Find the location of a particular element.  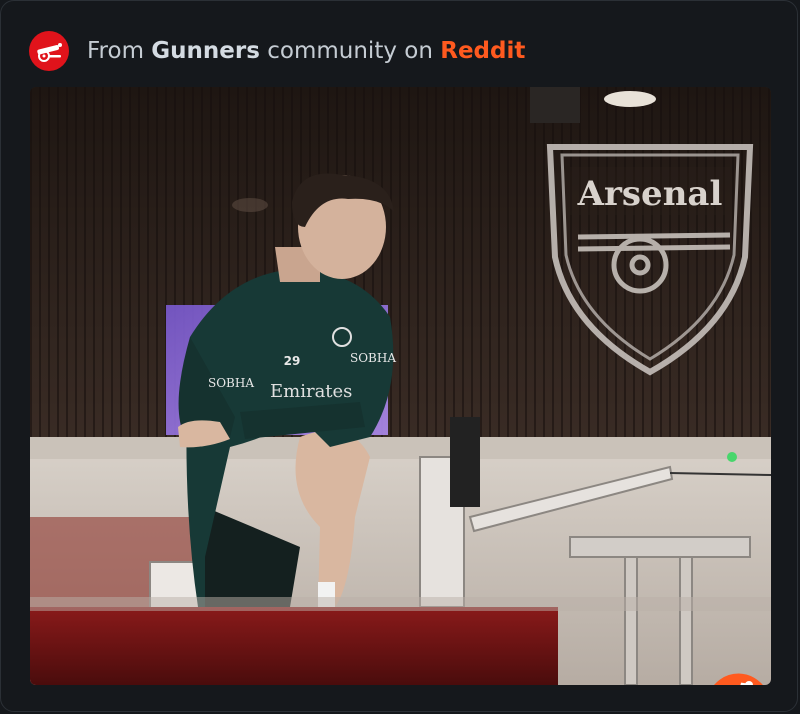

header-prefix: From is located at coordinates (119, 51).